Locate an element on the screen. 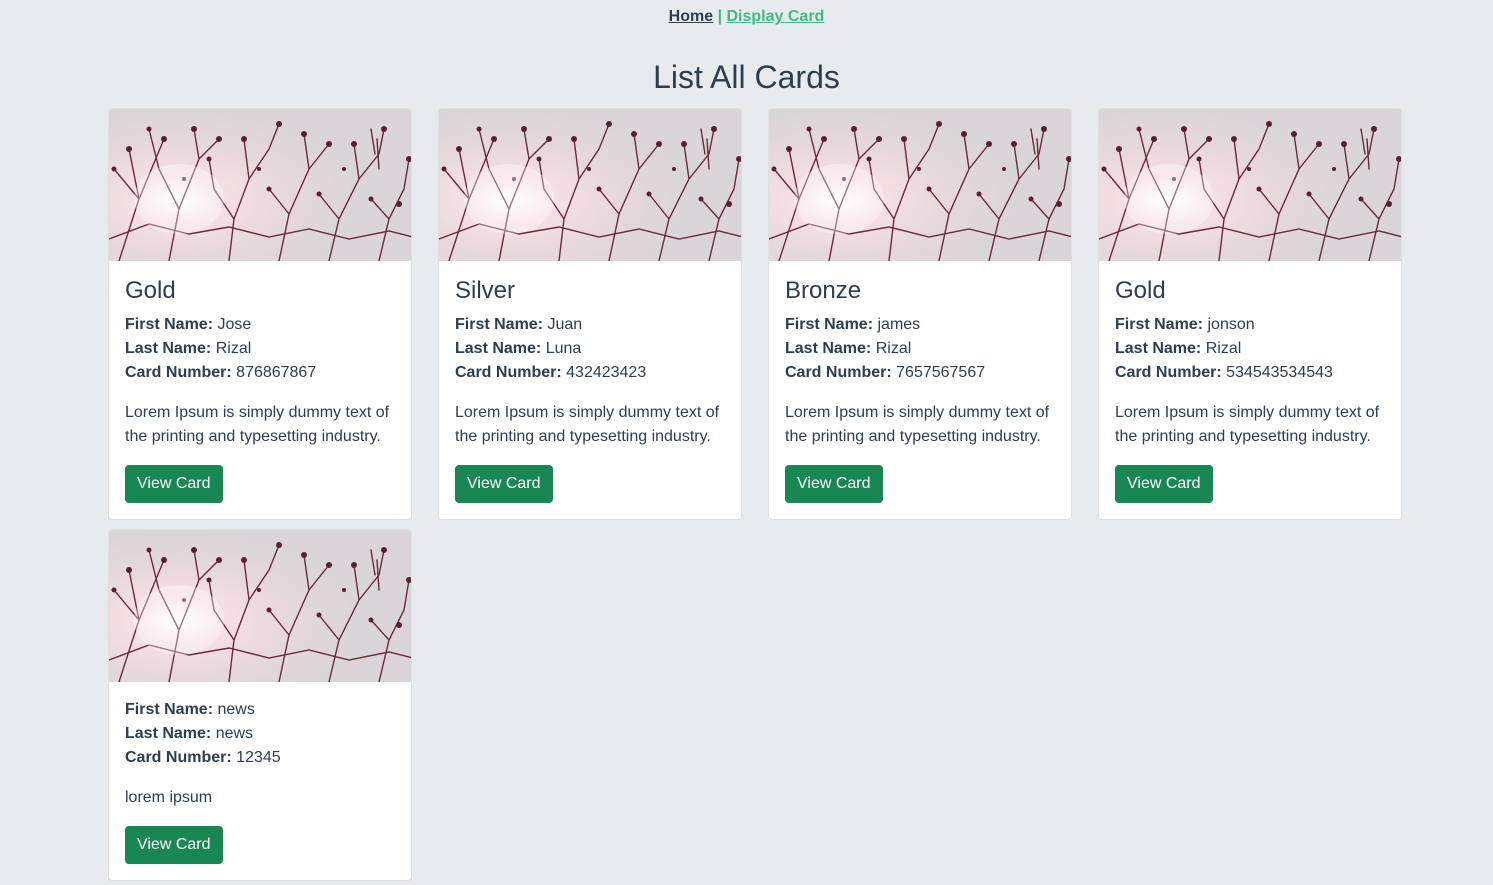  last-name-row: Last Name: news is located at coordinates (260, 734).